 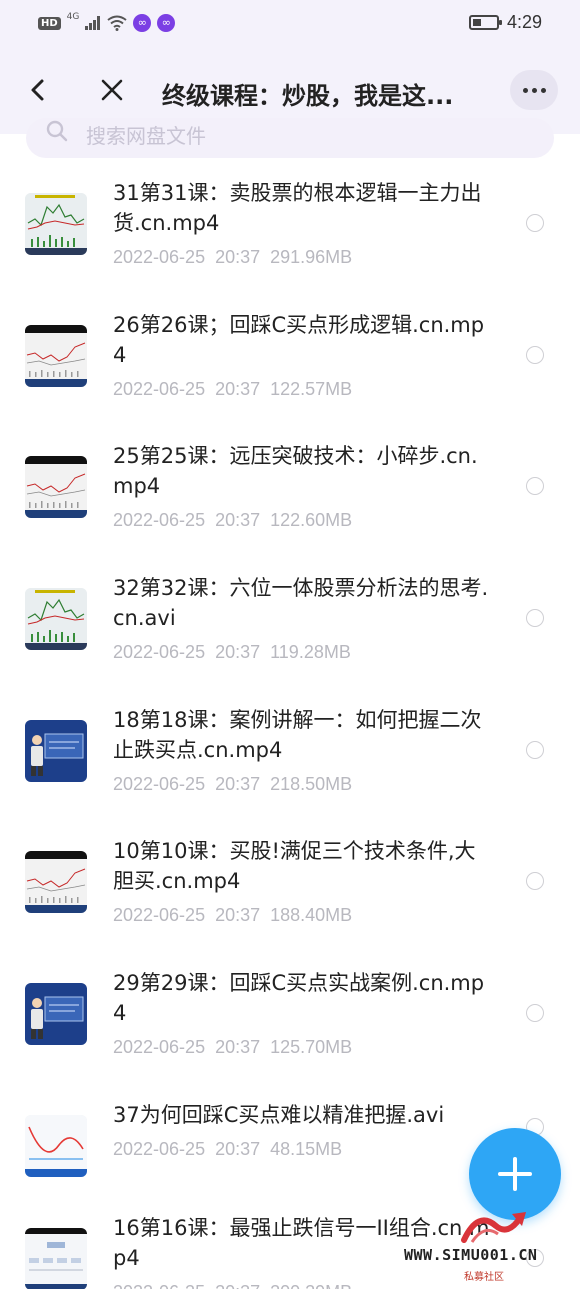 What do you see at coordinates (297, 735) in the screenshot?
I see `file-name: 18第18课：案例讲解一：如何把握二次止跌买点.cn.mp4` at bounding box center [297, 735].